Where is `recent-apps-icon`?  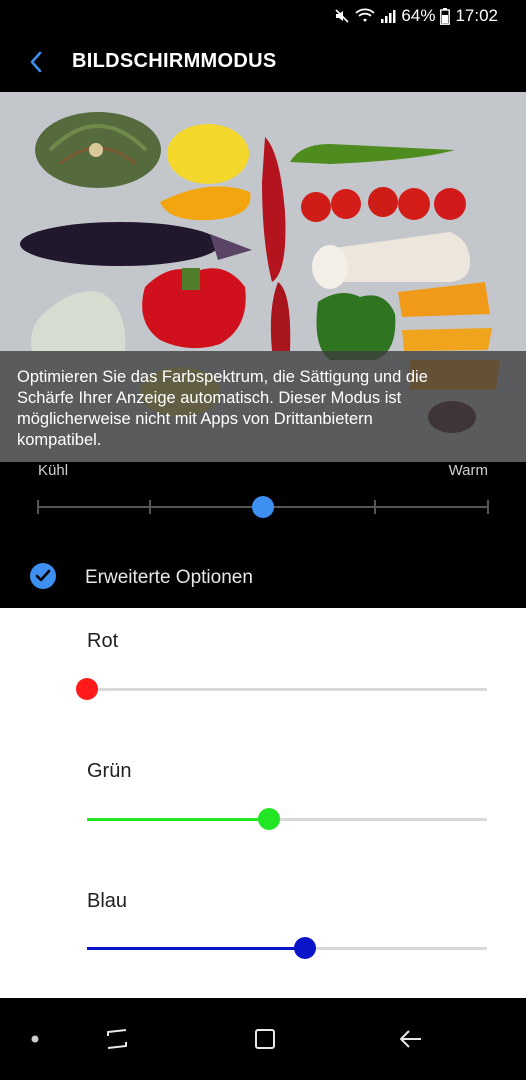
recent-apps-icon is located at coordinates (117, 1039).